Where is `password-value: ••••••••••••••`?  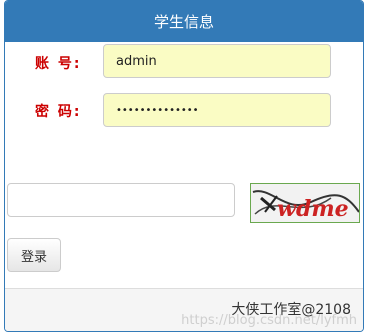
password-value: •••••••••••••• is located at coordinates (157, 110).